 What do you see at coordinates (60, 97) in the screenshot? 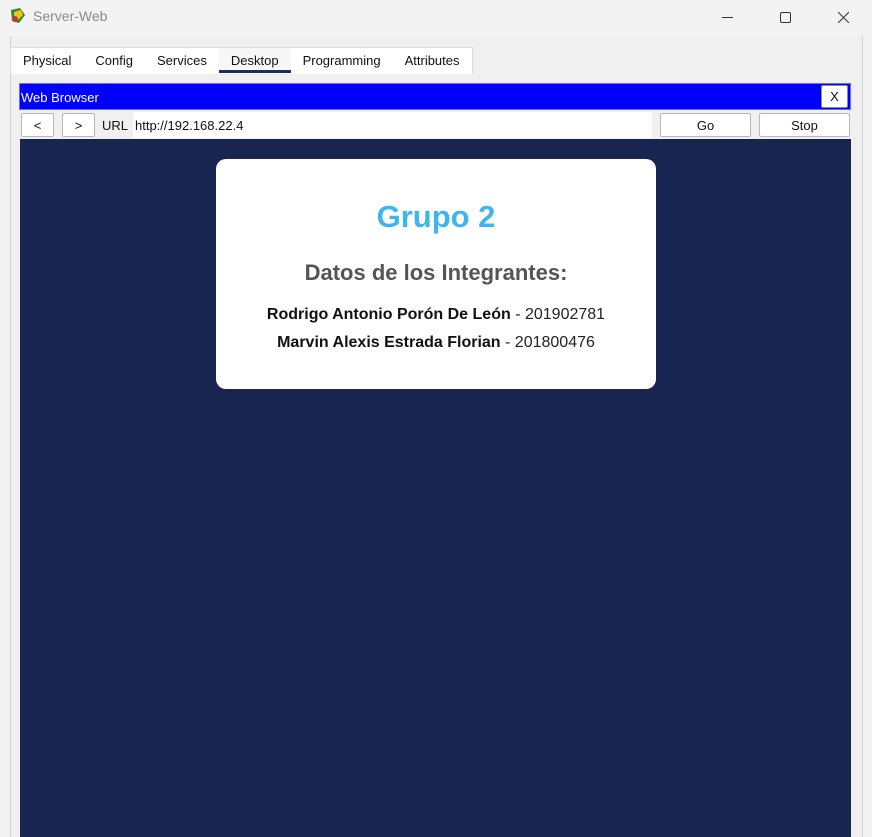
I see `browser-title: Web Browser` at bounding box center [60, 97].